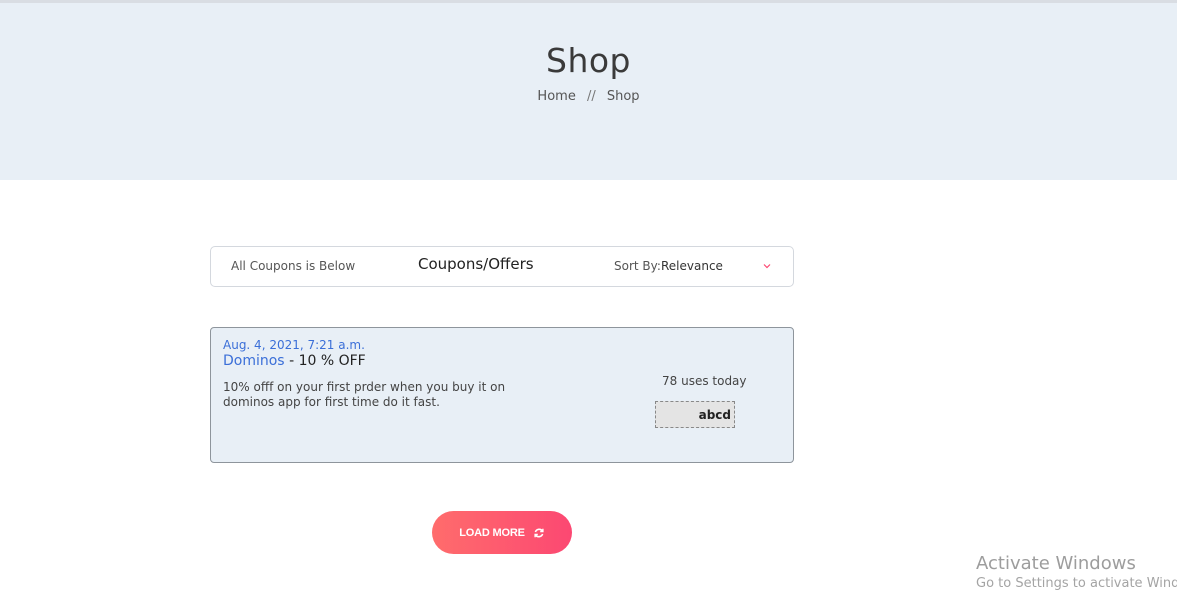 This screenshot has height=608, width=1177. I want to click on watermark-title: Activate Windows, so click(1056, 563).